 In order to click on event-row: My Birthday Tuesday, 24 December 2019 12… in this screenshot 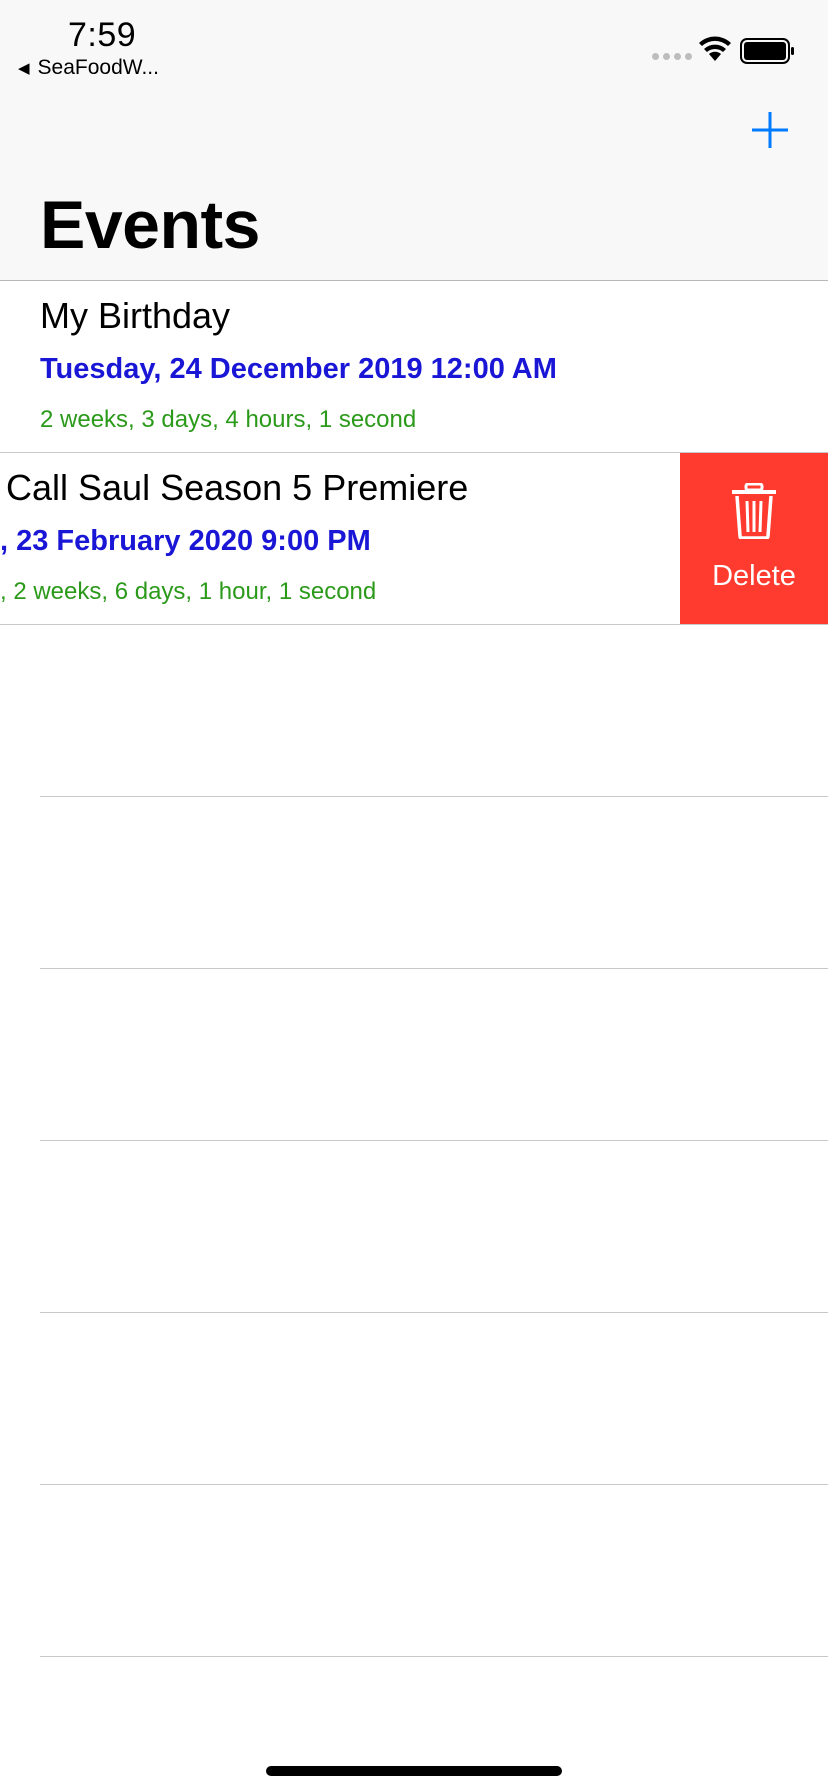, I will do `click(414, 367)`.